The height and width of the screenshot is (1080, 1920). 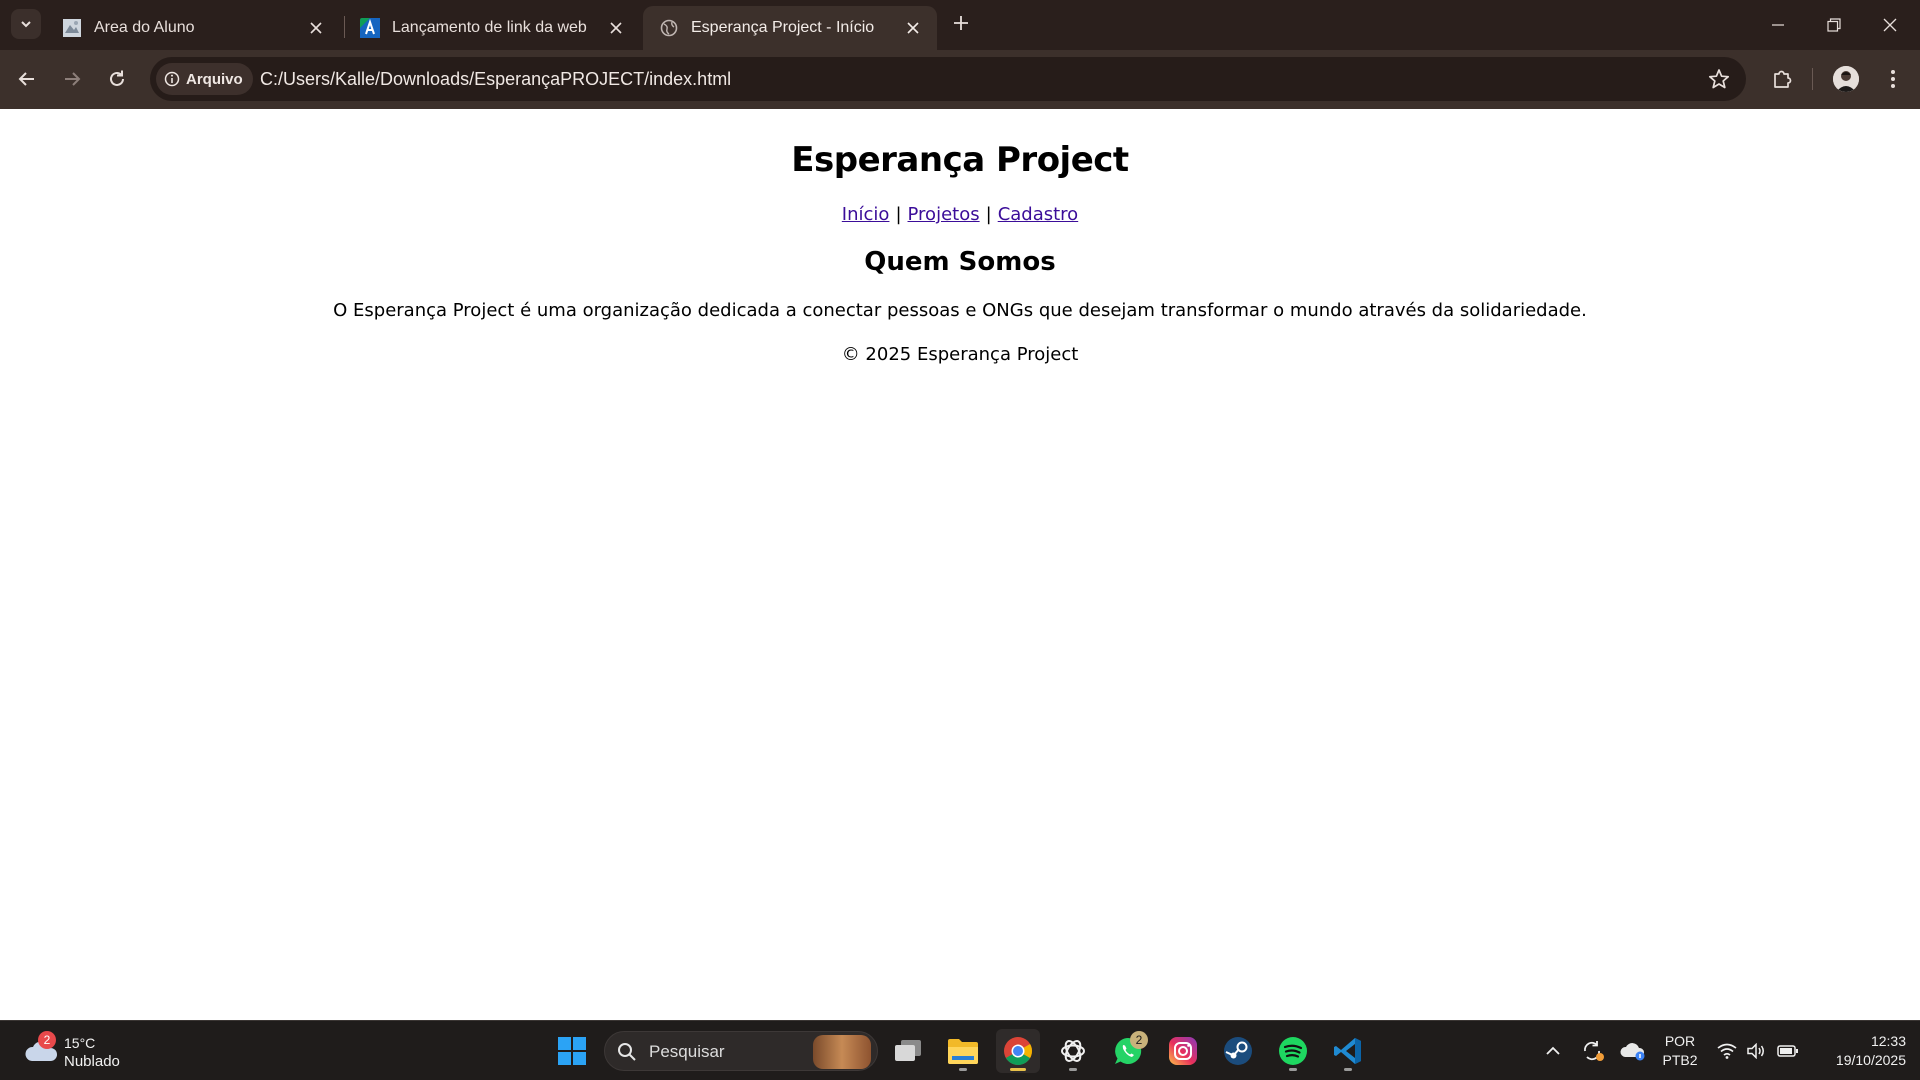 What do you see at coordinates (1348, 1051) in the screenshot?
I see `vscode-button` at bounding box center [1348, 1051].